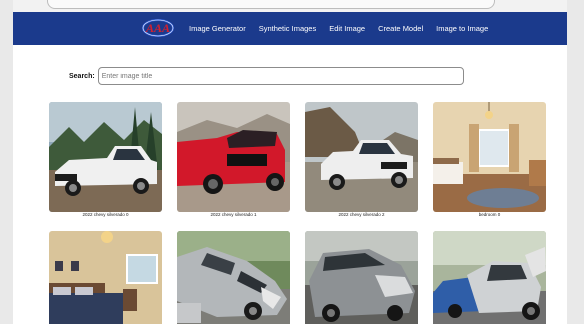  I want to click on browser-toolbar, so click(290, 6).